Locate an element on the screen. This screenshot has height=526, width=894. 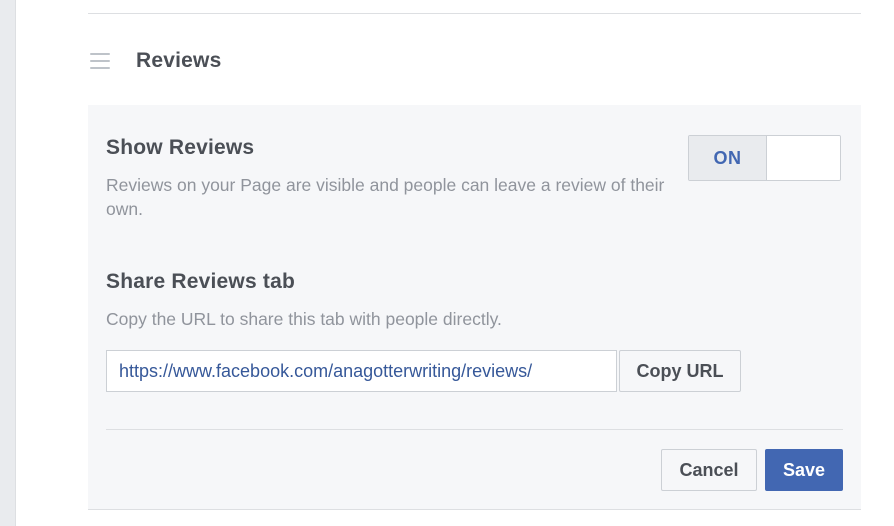
reviews-url-field is located at coordinates (361, 371).